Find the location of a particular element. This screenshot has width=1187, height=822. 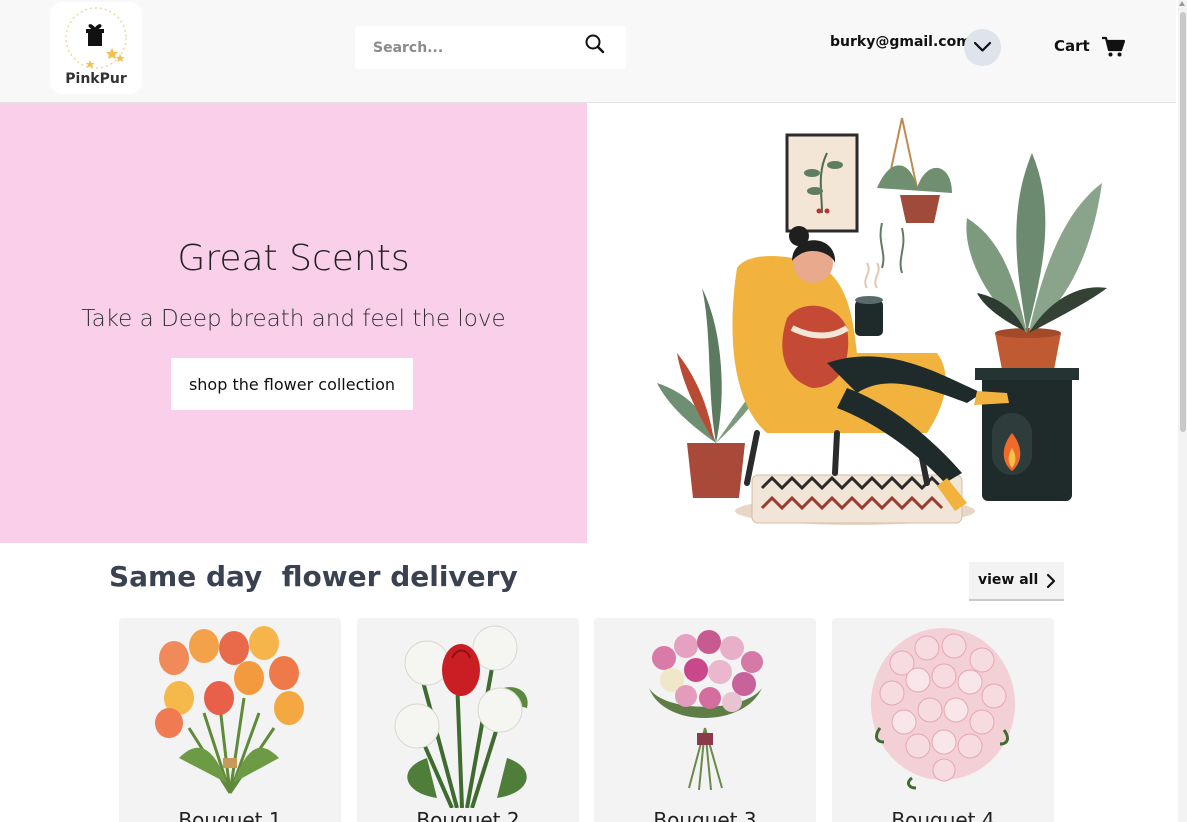

cart-icon is located at coordinates (1113, 47).